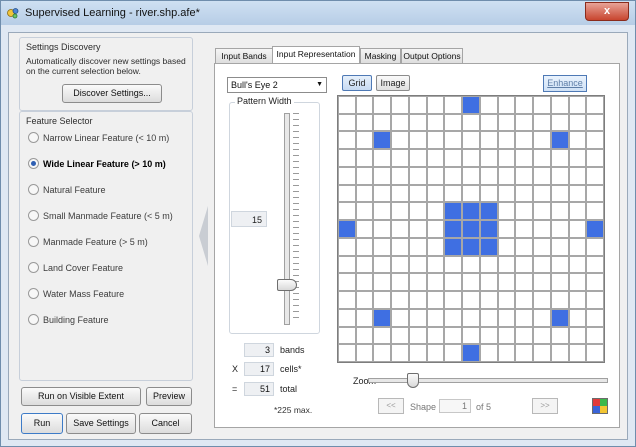 The width and height of the screenshot is (636, 447). Describe the element at coordinates (259, 369) in the screenshot. I see `cells-value: 17` at that location.